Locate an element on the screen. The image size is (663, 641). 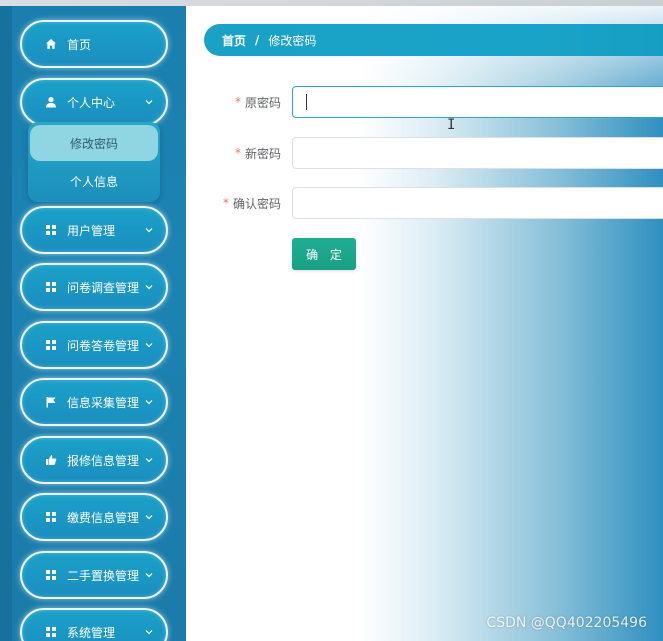
sidebar-item-label: 首页 is located at coordinates (79, 44).